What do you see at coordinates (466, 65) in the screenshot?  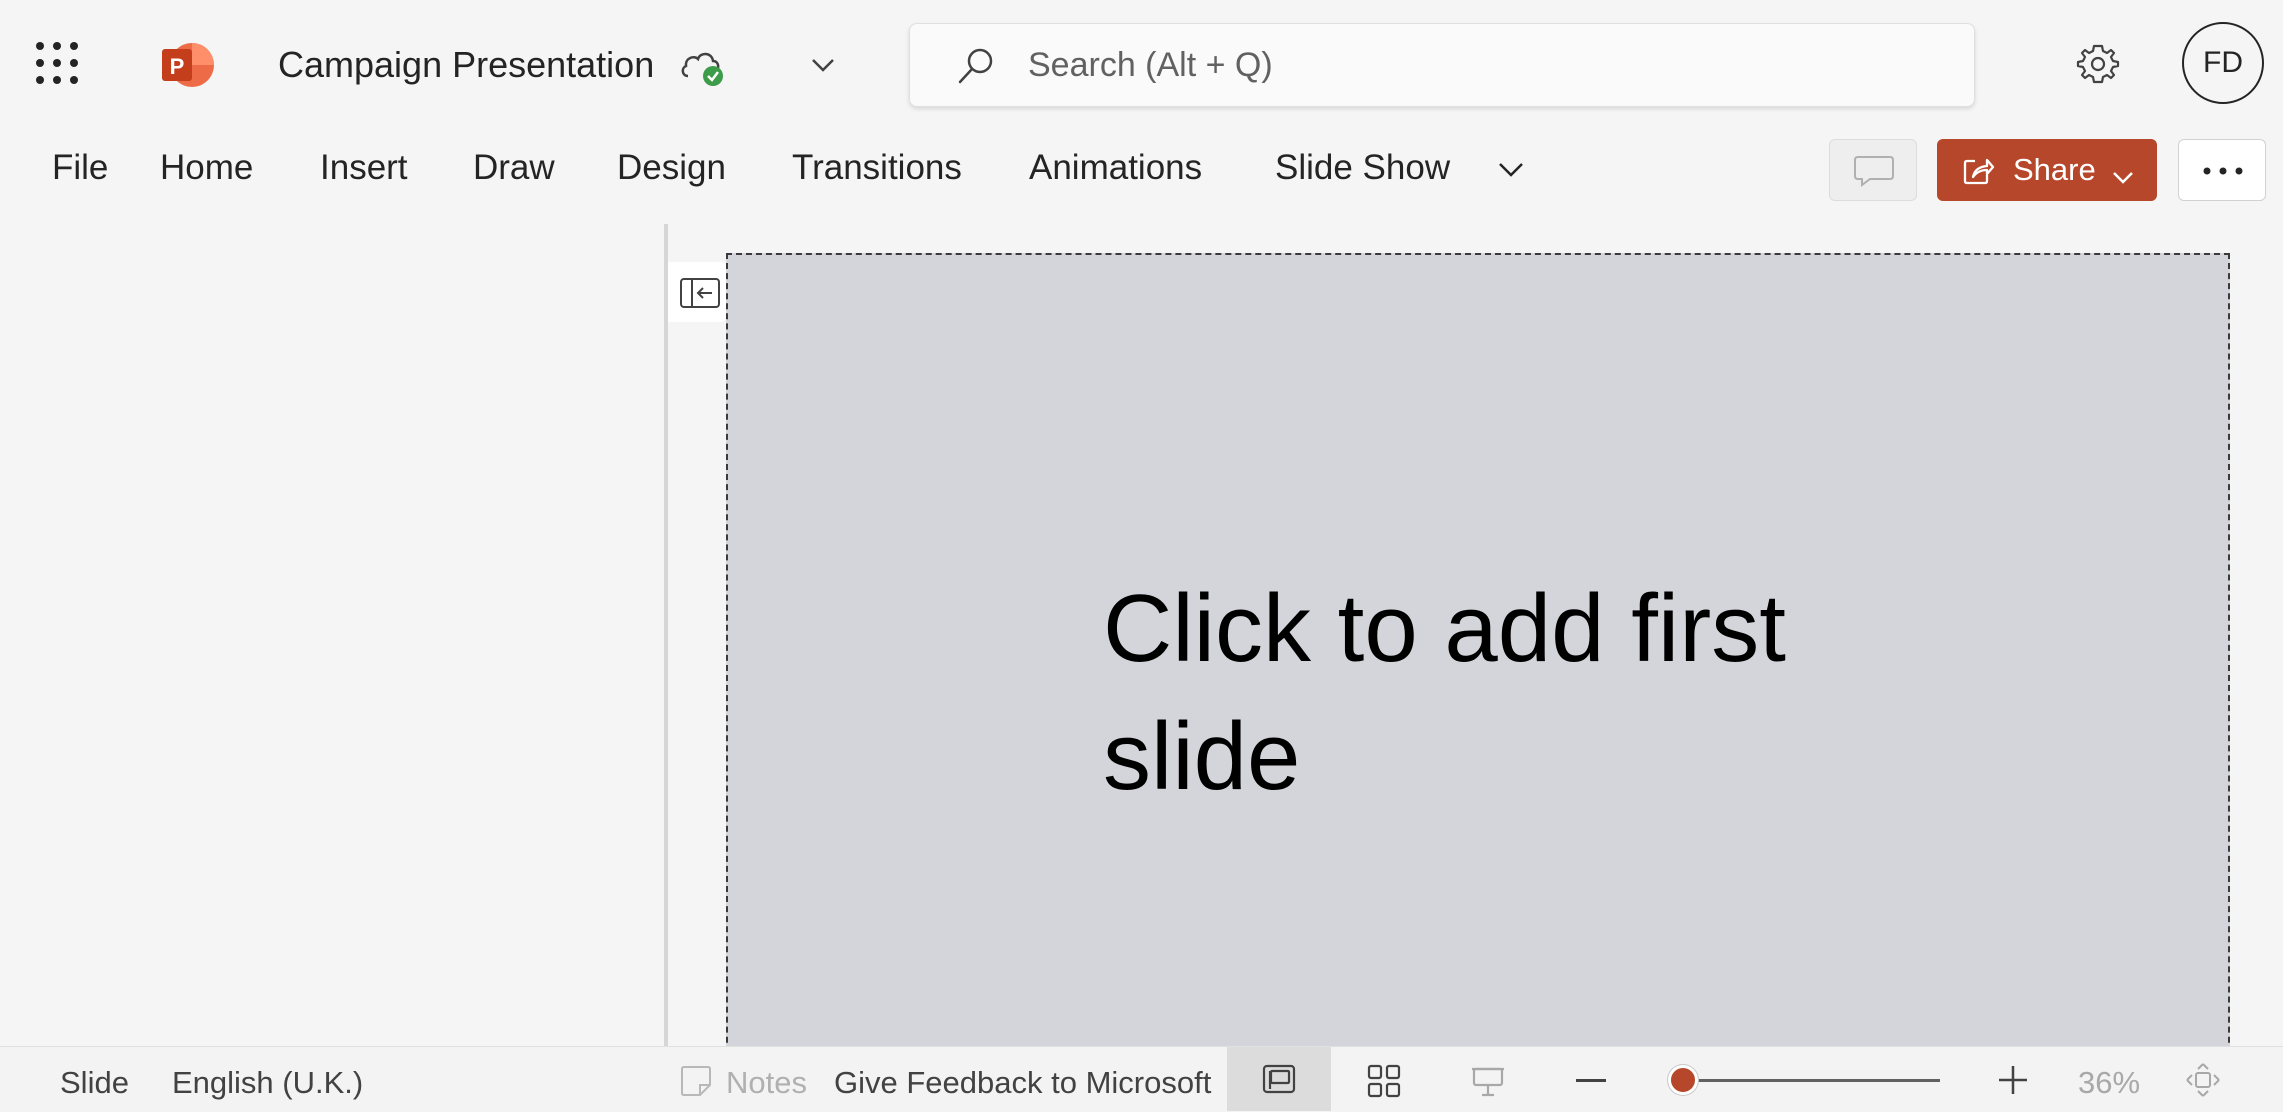 I see `document-title: Campaign Presentation` at bounding box center [466, 65].